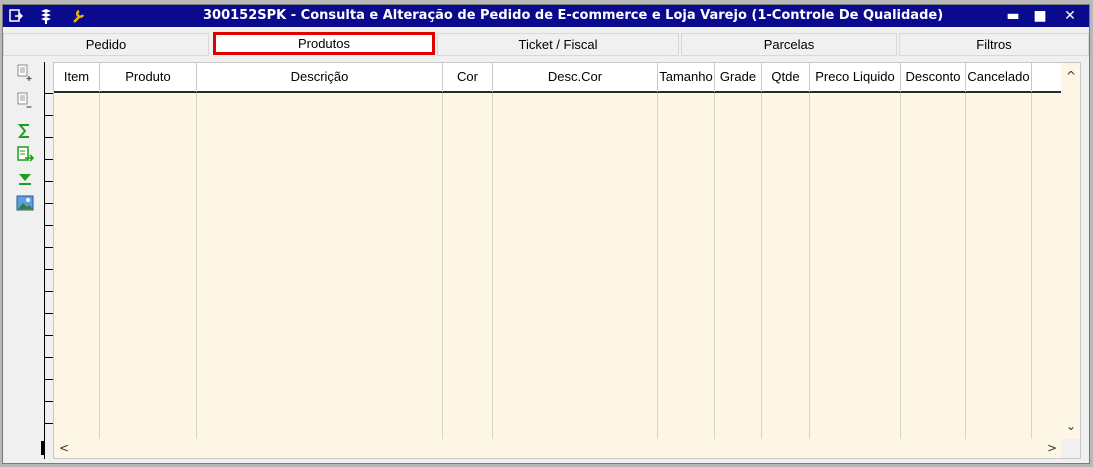 This screenshot has height=467, width=1093. I want to click on close-button: ✕, so click(1070, 16).